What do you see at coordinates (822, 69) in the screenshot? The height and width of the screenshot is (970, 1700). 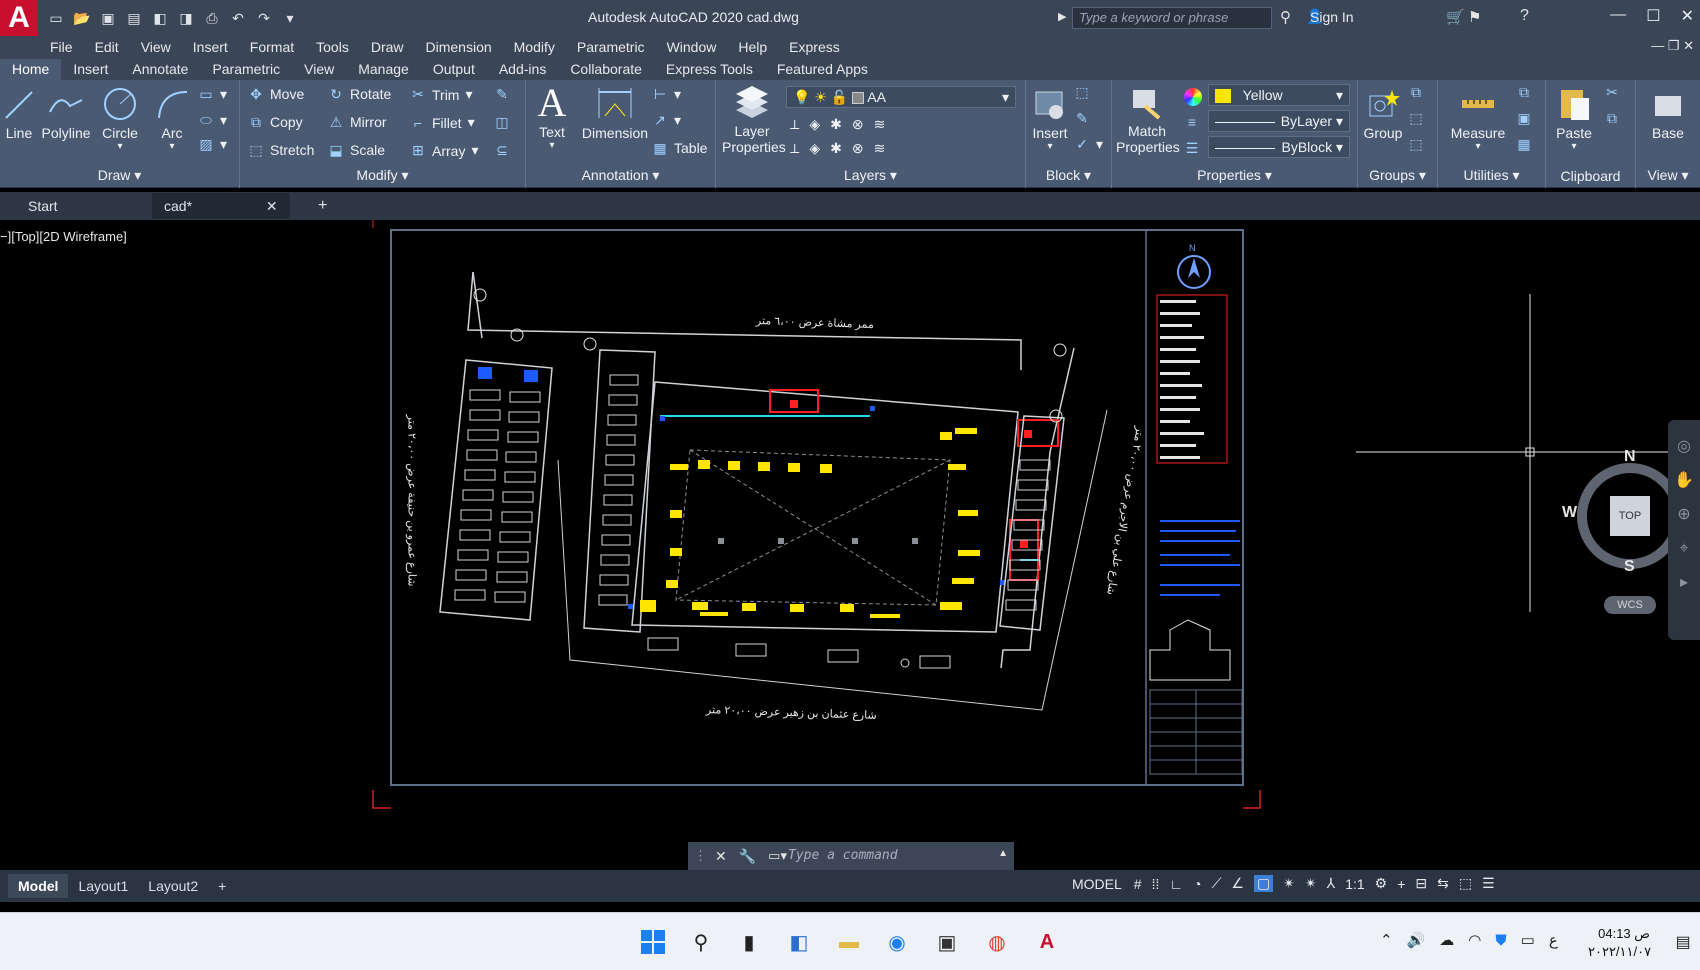 I see `tab-featured-apps: Featured Apps` at bounding box center [822, 69].